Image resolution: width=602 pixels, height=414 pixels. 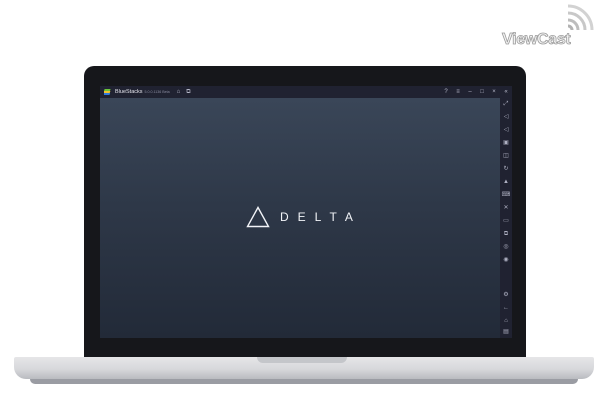 I want to click on home-nav-icon: ⌂, so click(x=506, y=321).